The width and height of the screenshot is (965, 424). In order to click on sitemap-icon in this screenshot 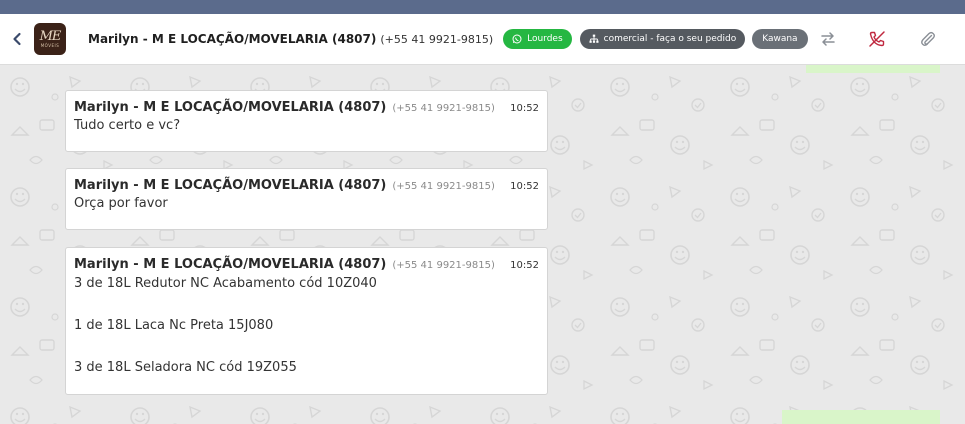, I will do `click(594, 38)`.